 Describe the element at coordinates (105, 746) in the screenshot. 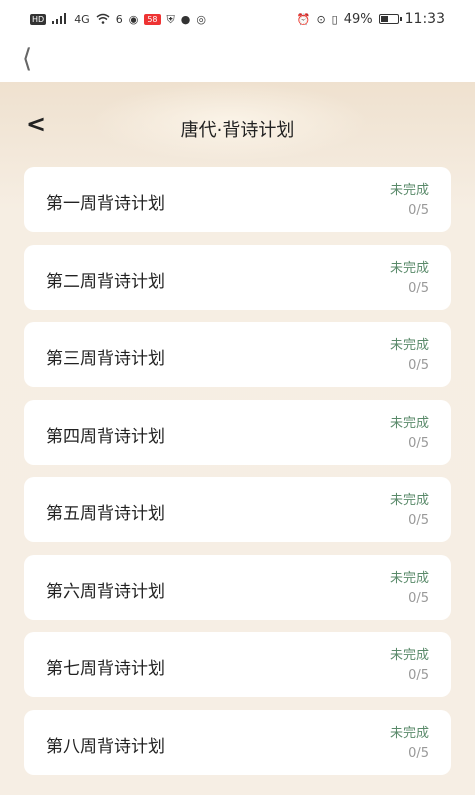

I see `plan-name: 第八周背诗计划` at that location.